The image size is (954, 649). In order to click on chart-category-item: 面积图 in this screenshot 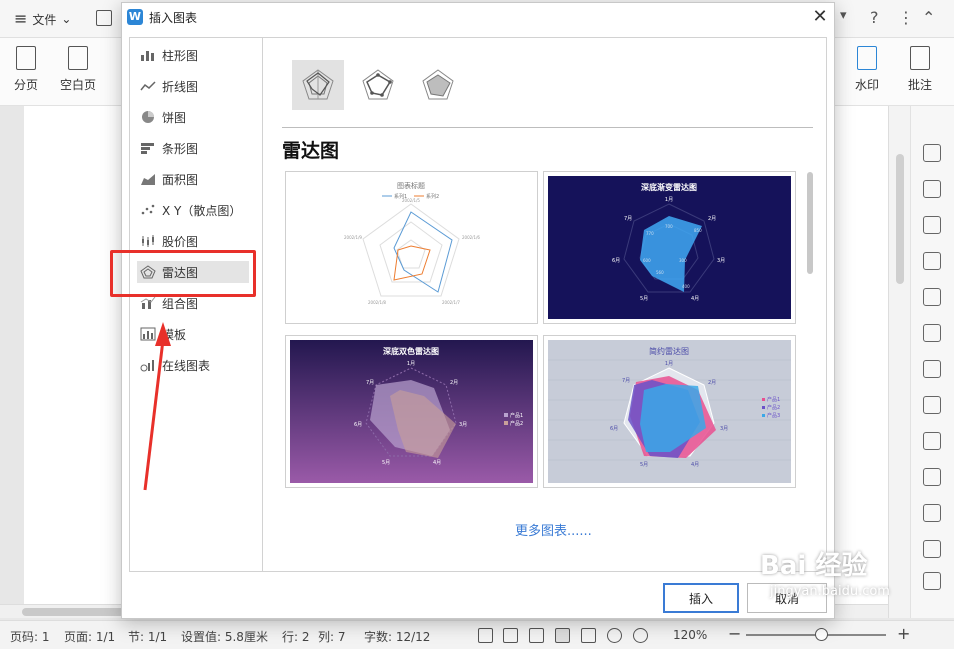, I will do `click(193, 179)`.